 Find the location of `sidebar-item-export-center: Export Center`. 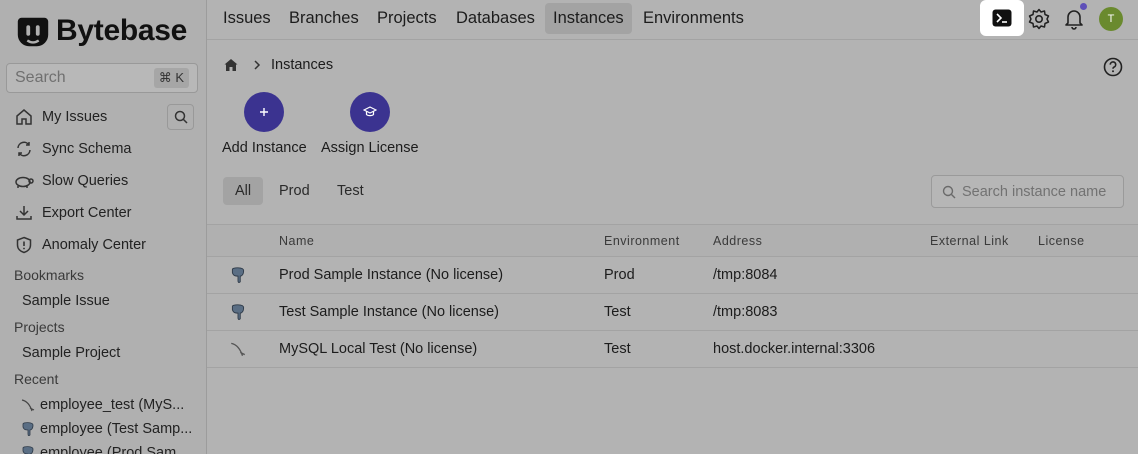

sidebar-item-export-center: Export Center is located at coordinates (72, 213).